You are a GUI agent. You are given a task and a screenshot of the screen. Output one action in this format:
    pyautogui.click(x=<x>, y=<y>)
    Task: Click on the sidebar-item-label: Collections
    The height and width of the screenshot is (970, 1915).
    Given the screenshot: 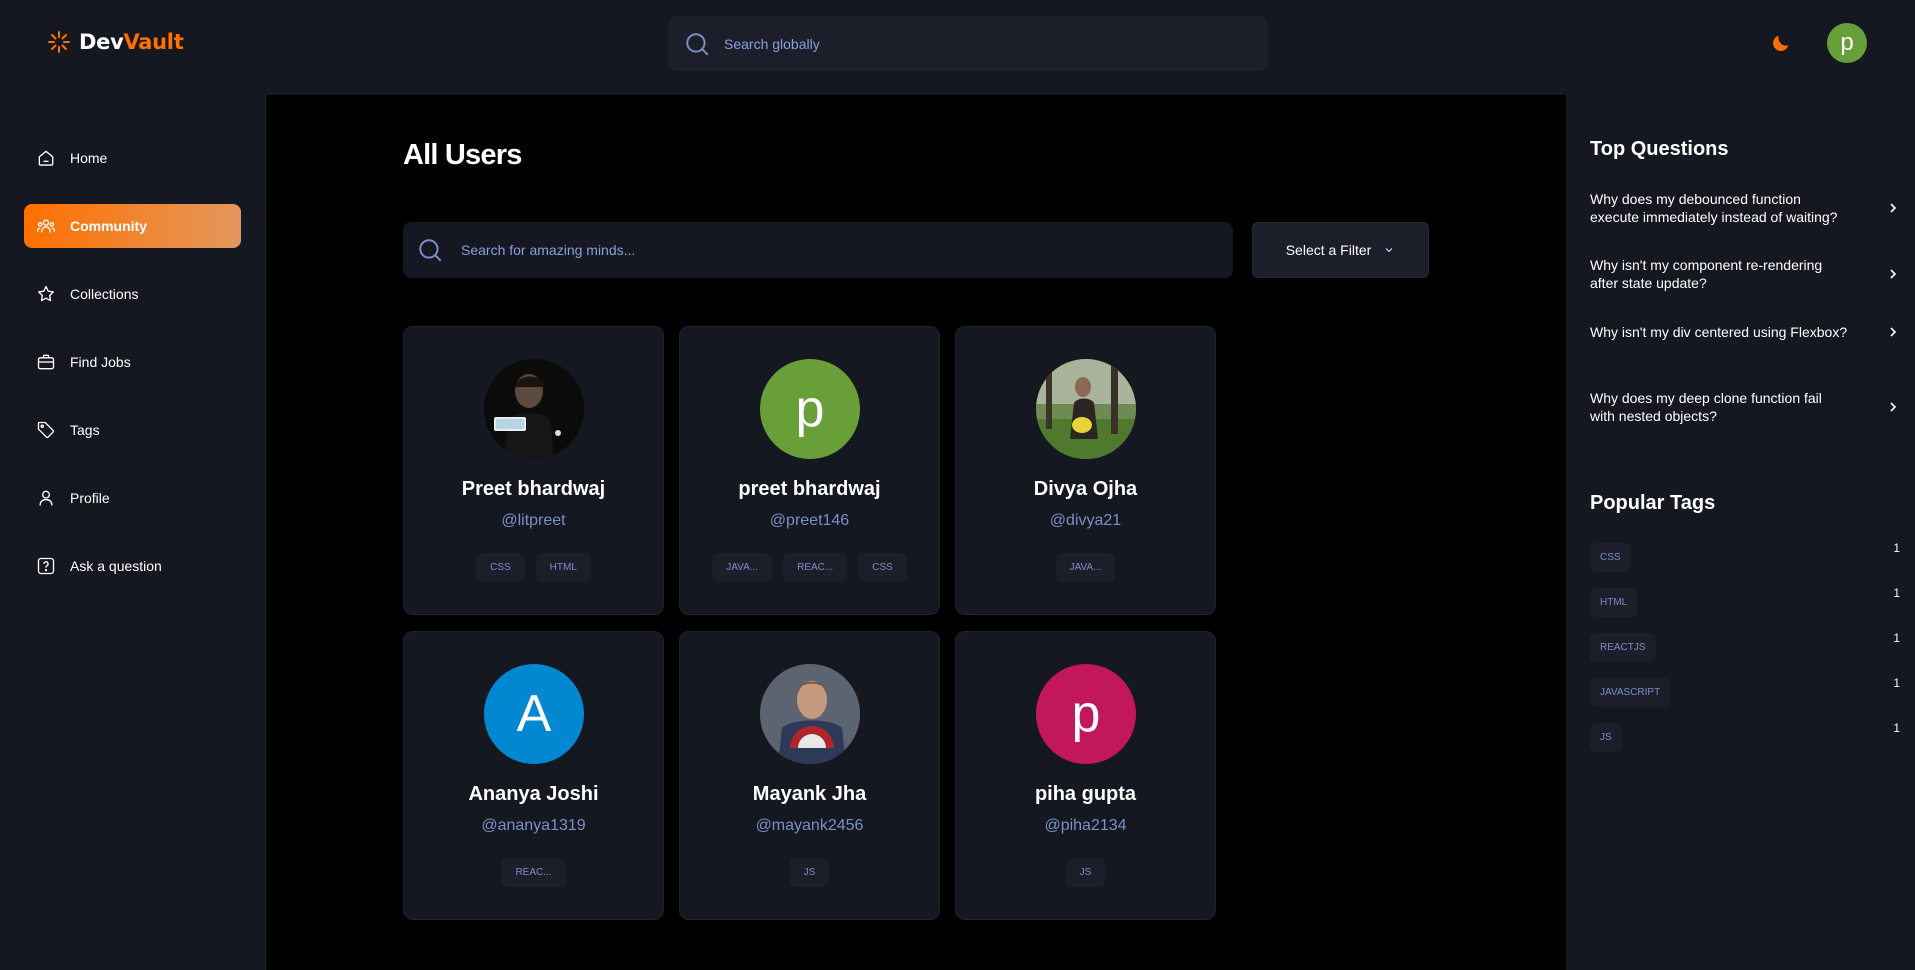 What is the action you would take?
    pyautogui.click(x=104, y=294)
    